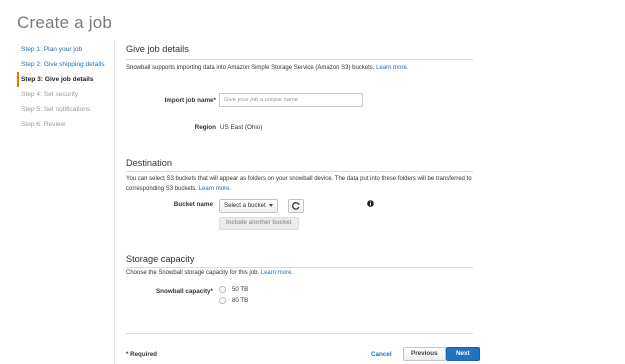  I want to click on region-value: US East (Ohio), so click(241, 127).